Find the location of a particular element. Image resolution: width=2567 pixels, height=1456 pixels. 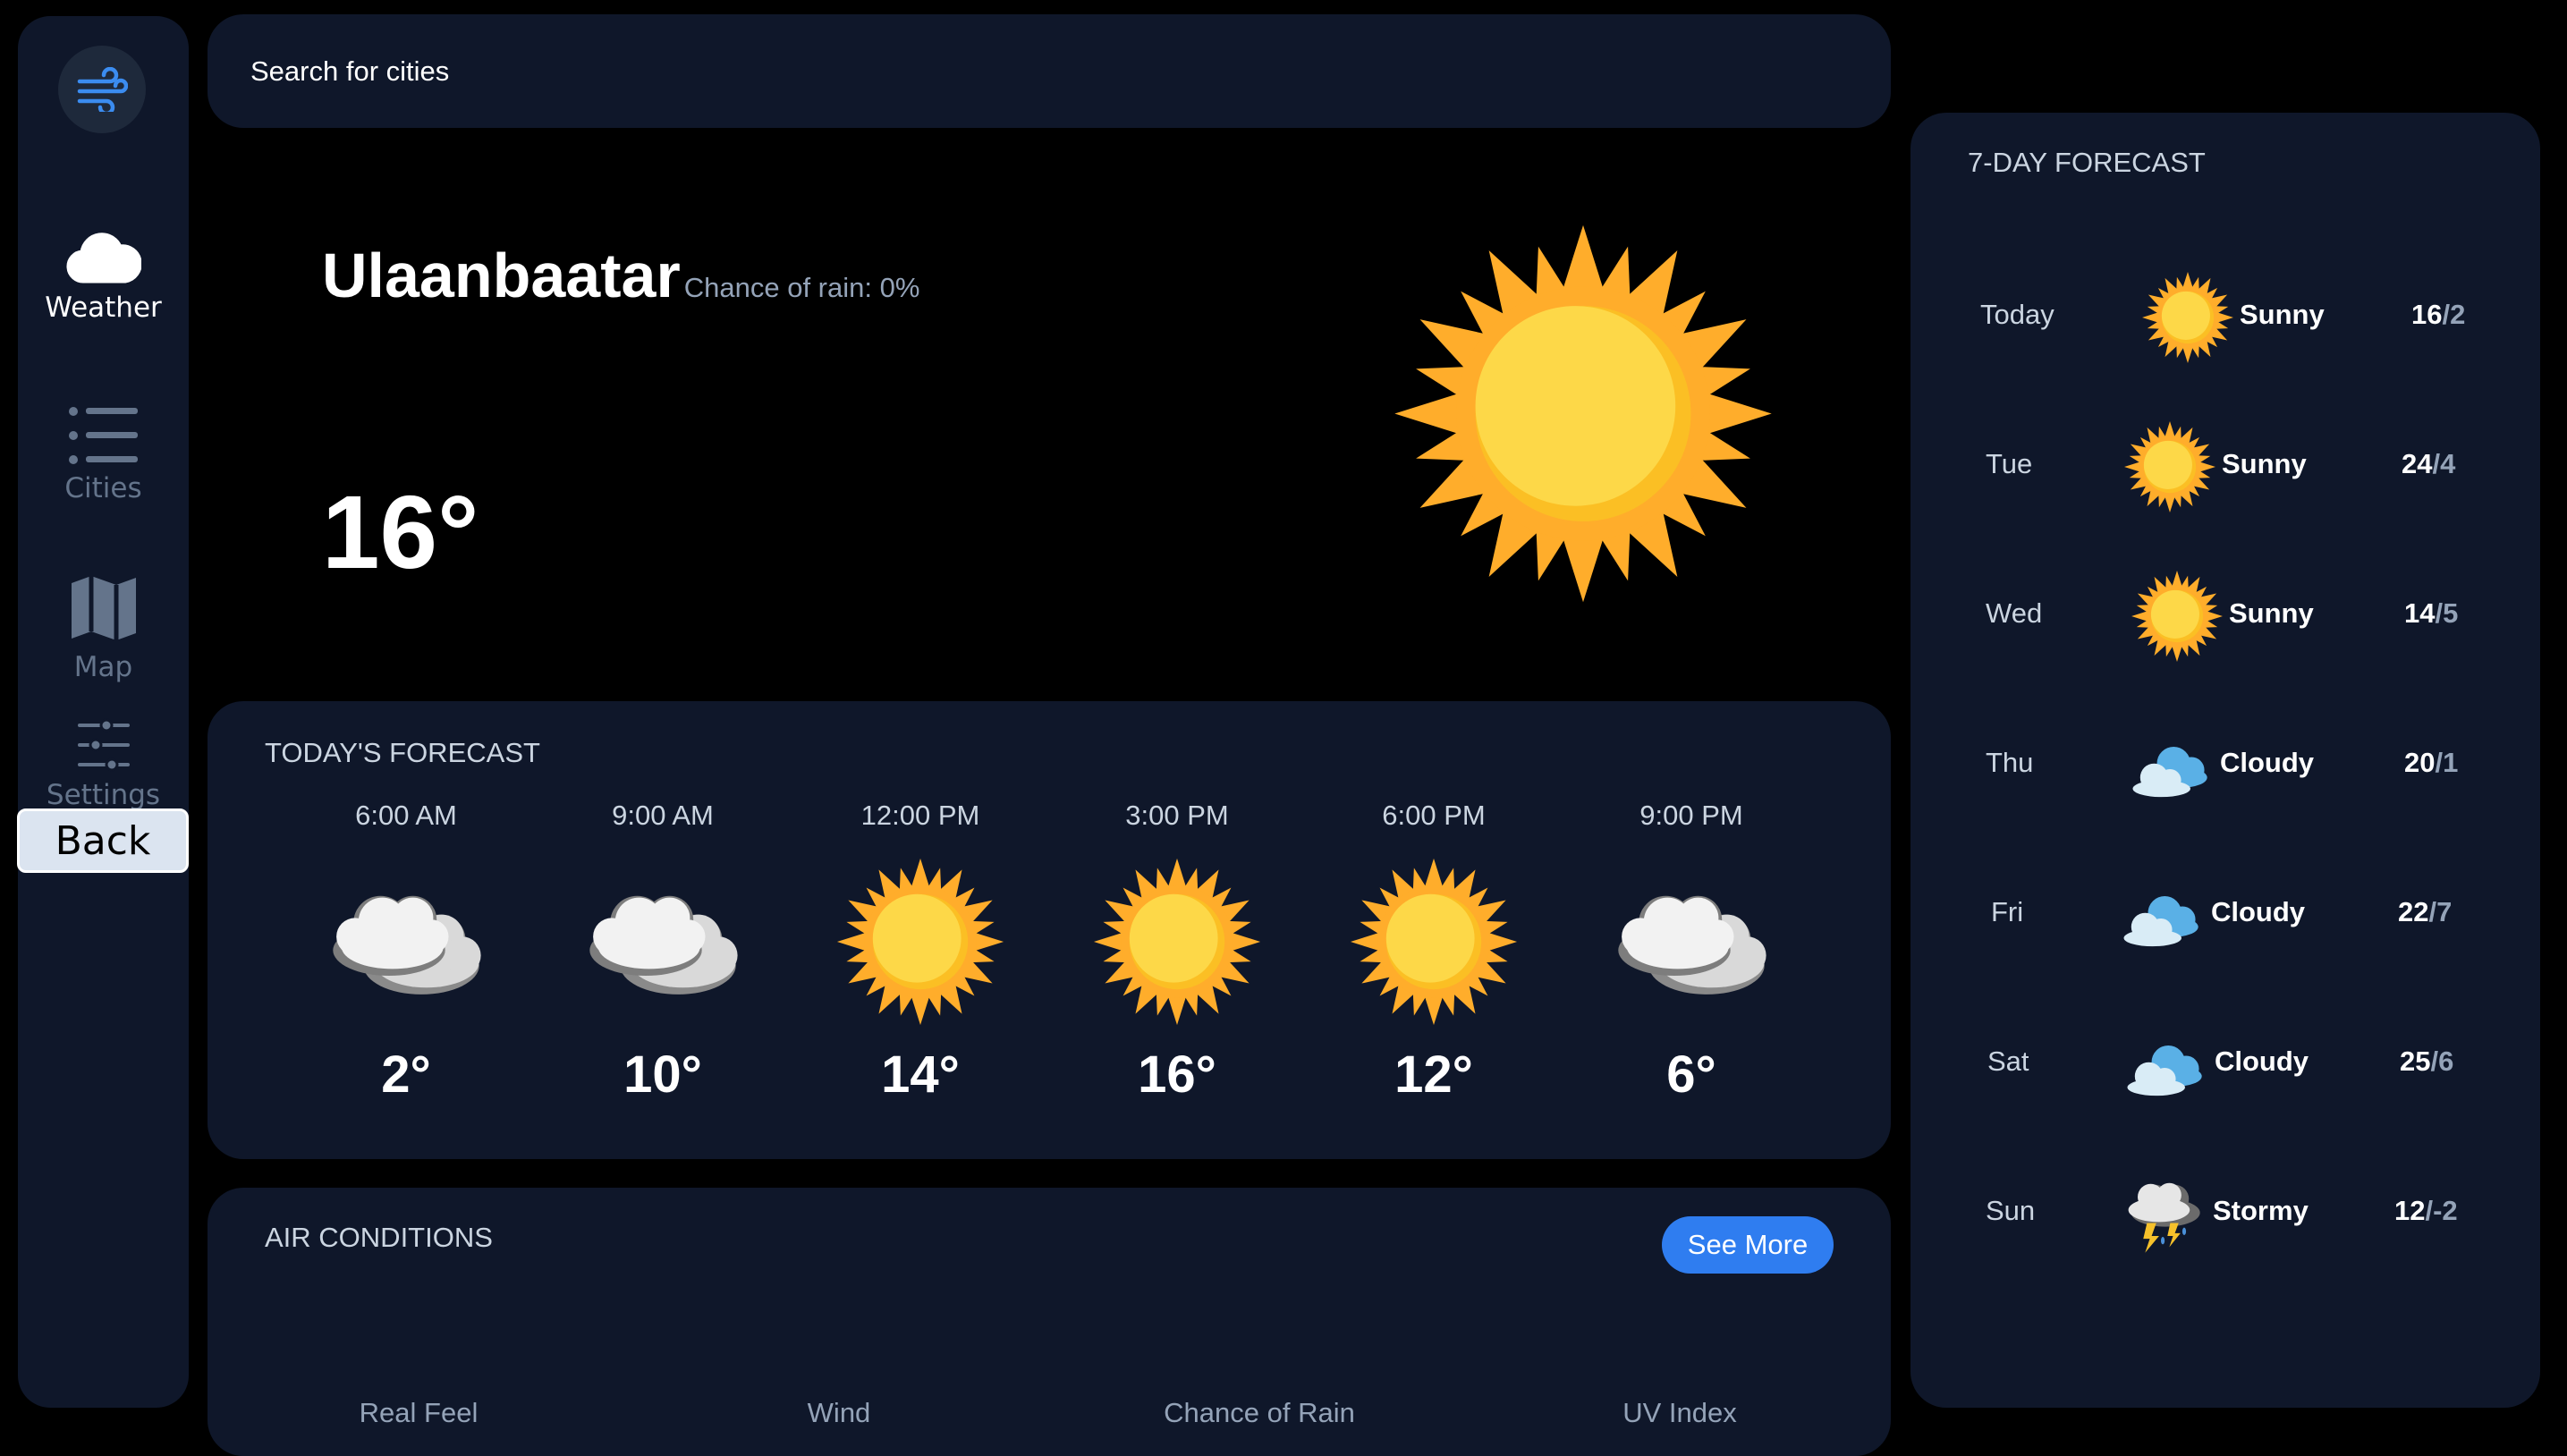

air-condition-label: Wind is located at coordinates (839, 1412).